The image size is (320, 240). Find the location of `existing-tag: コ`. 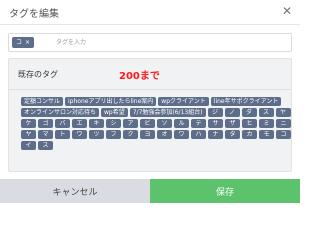

existing-tag: コ is located at coordinates (283, 134).